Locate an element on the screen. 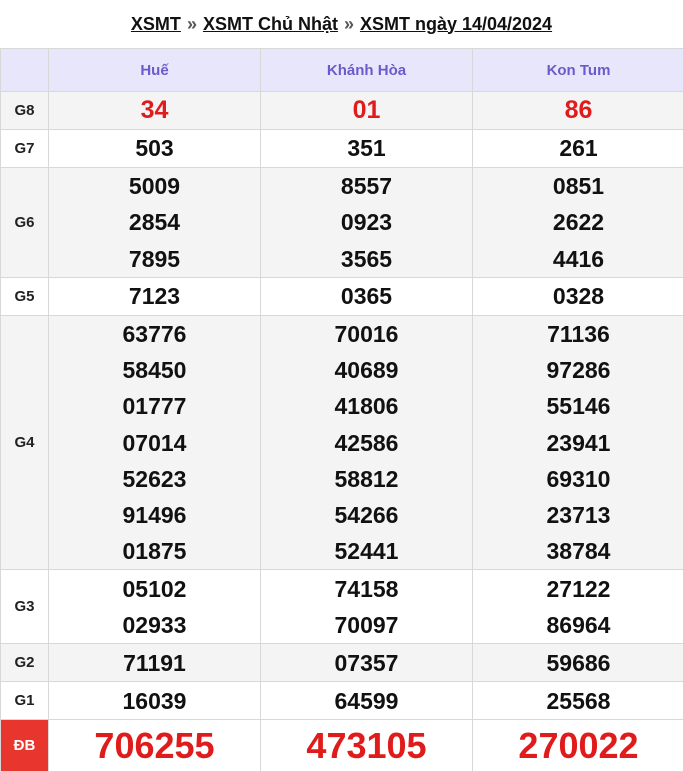  prize-number: 58812 is located at coordinates (366, 478).